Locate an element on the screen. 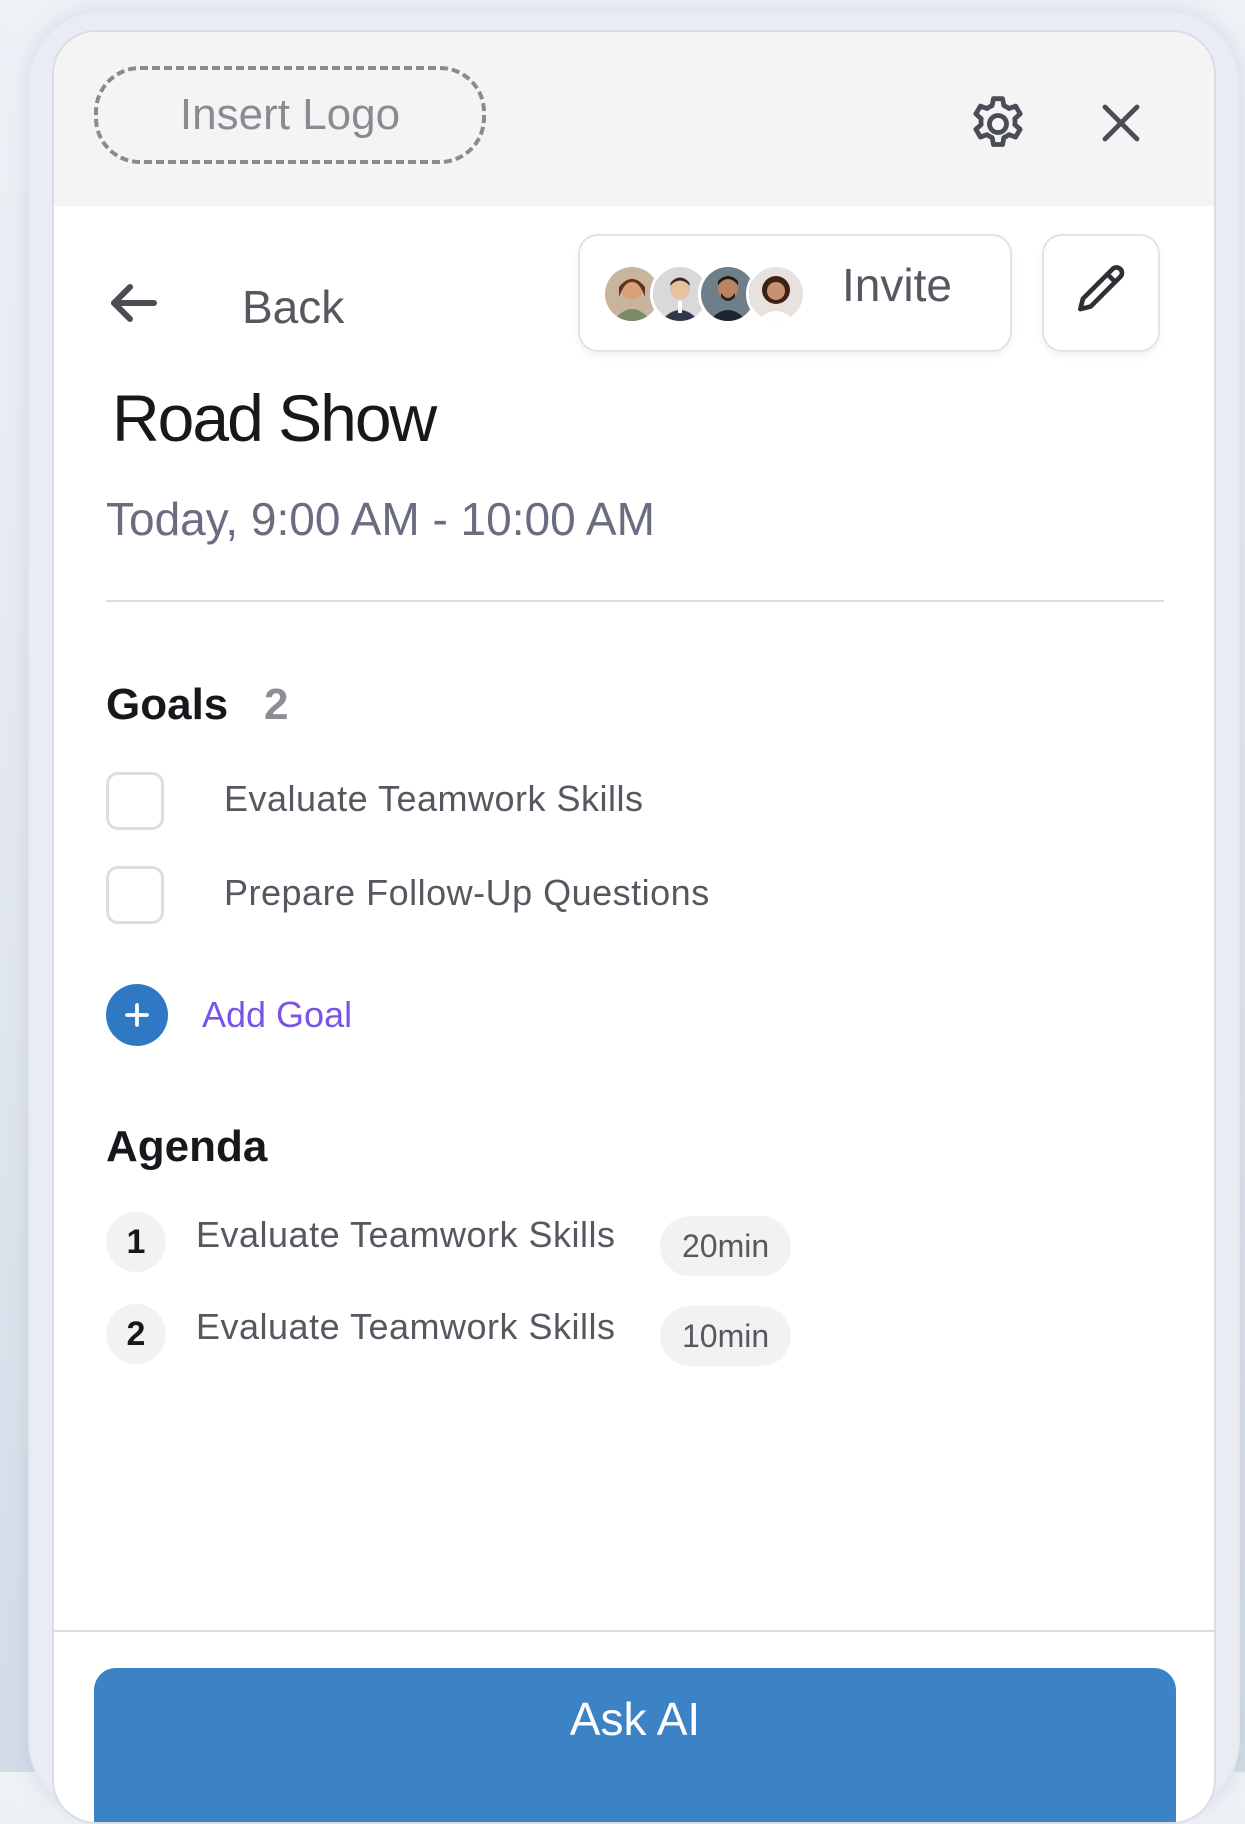  panel-header: Insert Logo is located at coordinates (634, 119).